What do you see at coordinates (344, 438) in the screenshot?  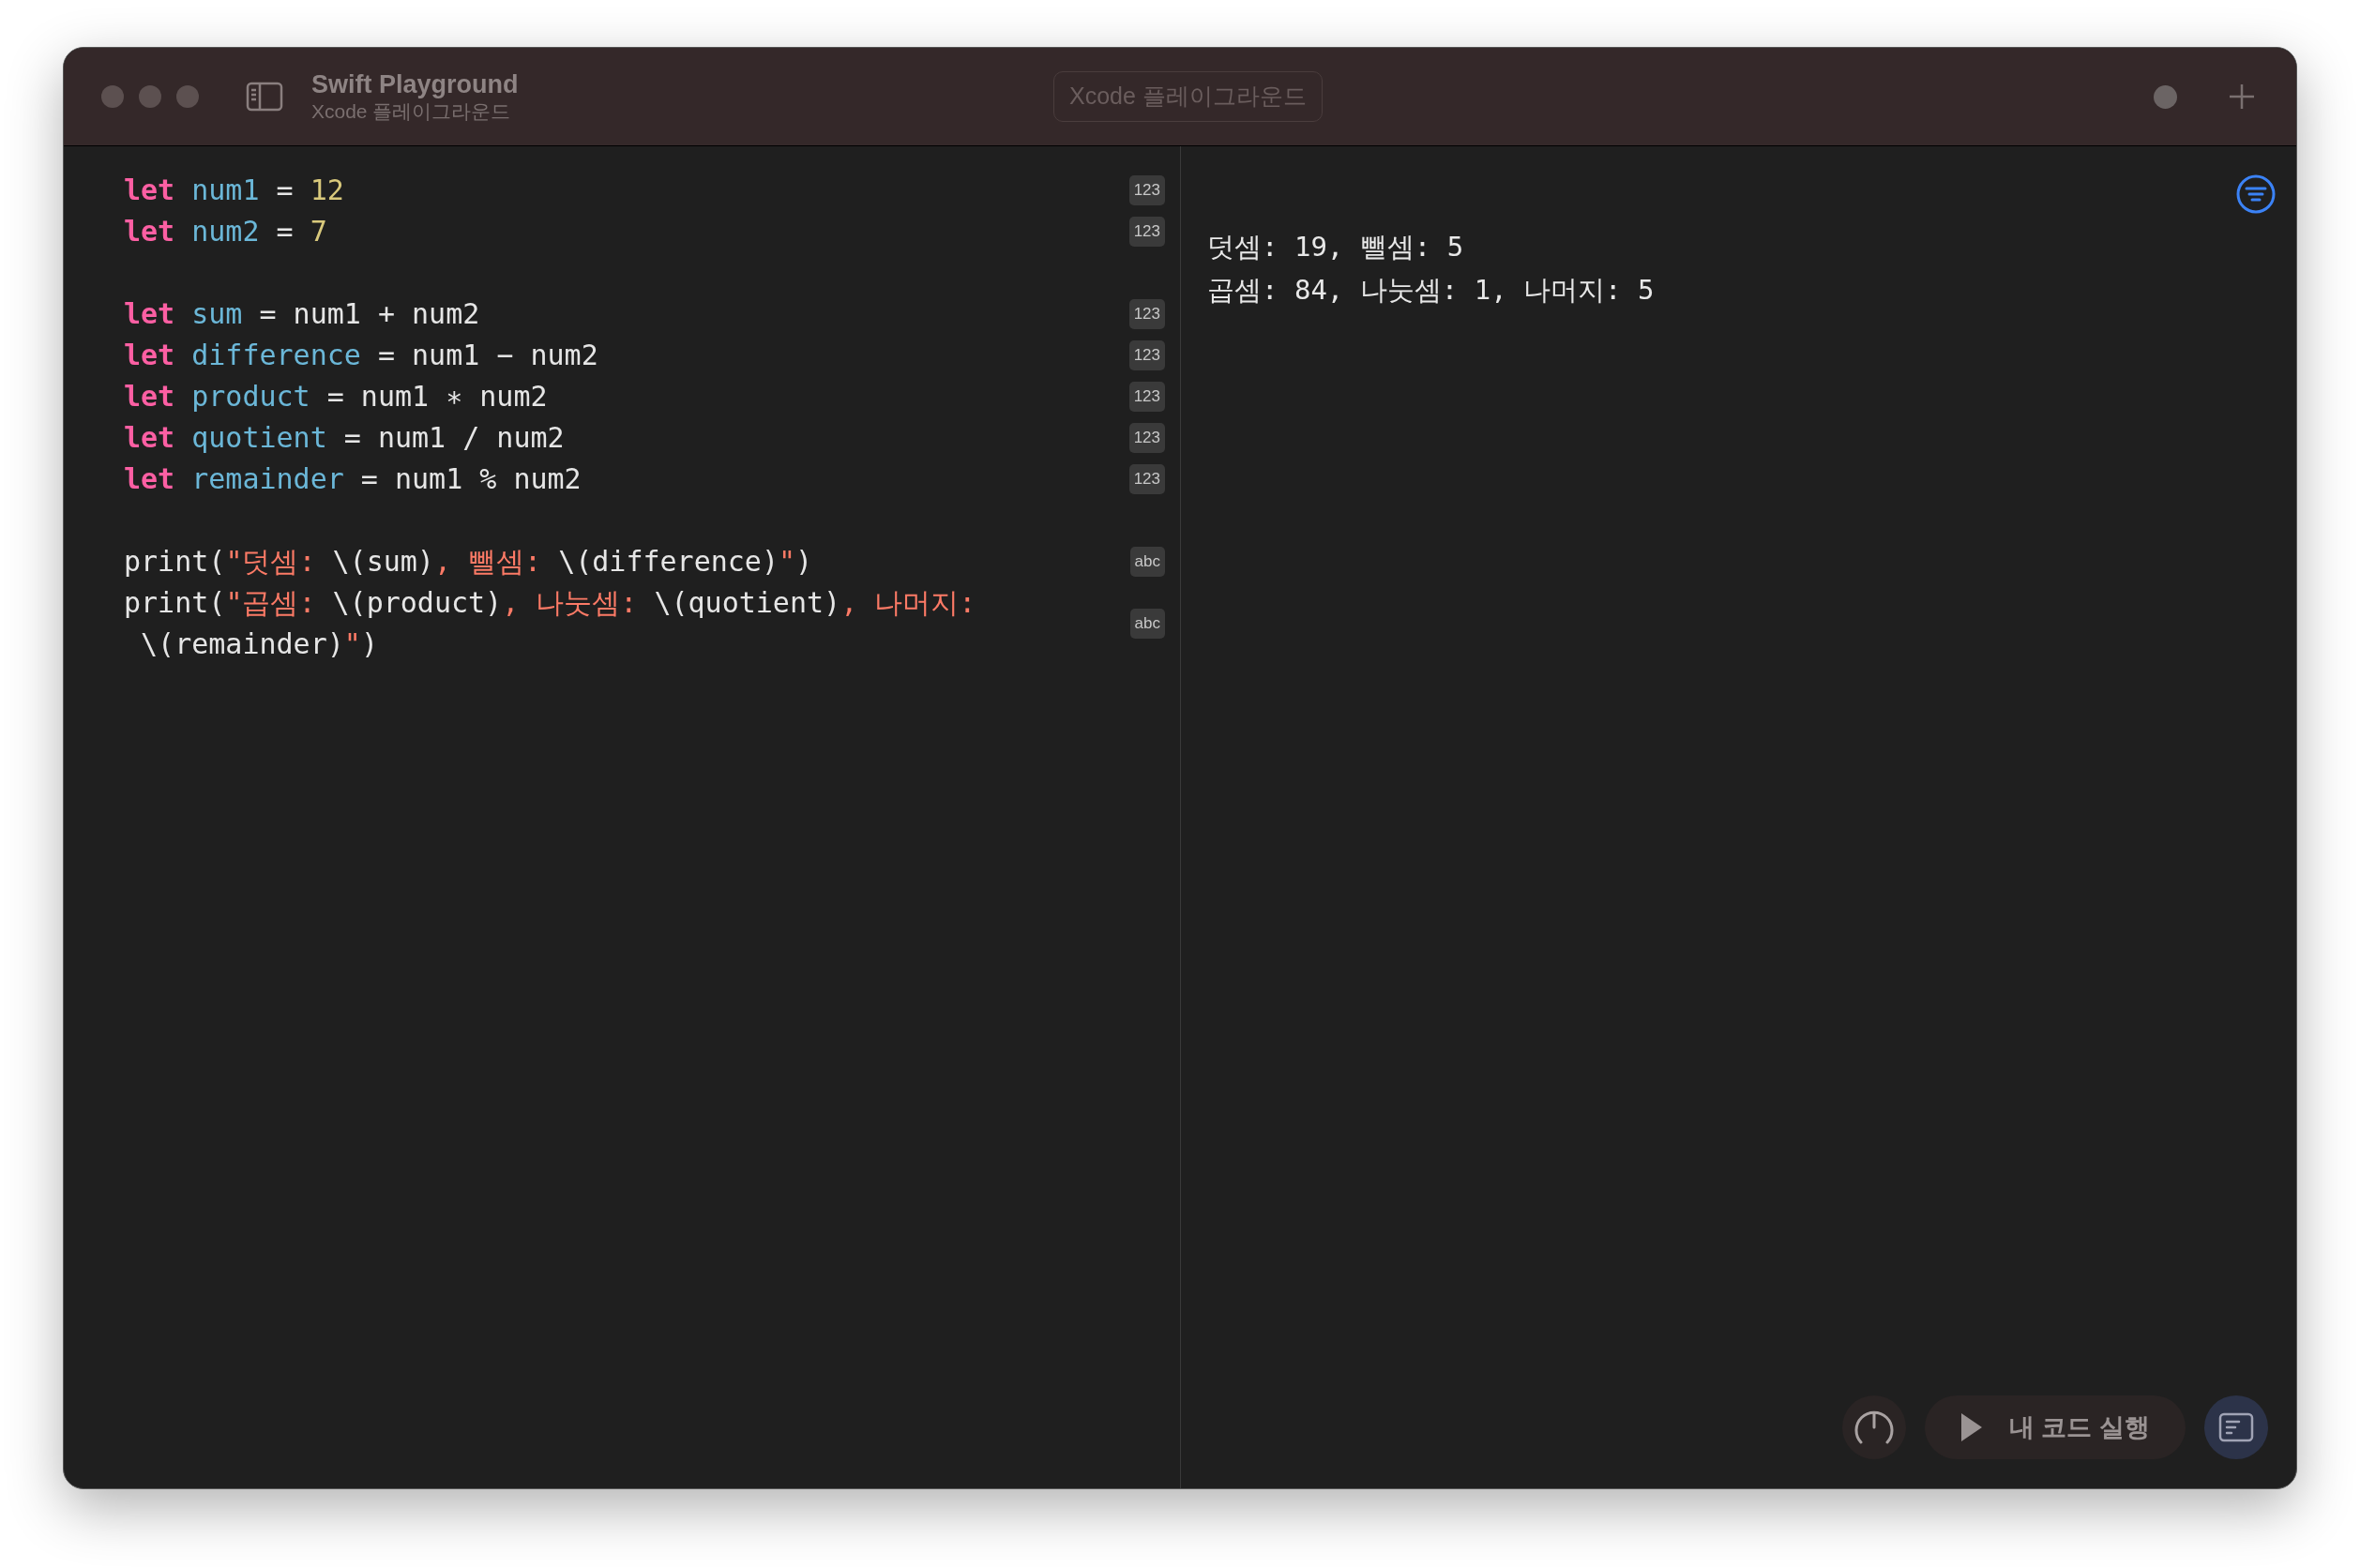 I see `code-line: let quotient = num1 / num2` at bounding box center [344, 438].